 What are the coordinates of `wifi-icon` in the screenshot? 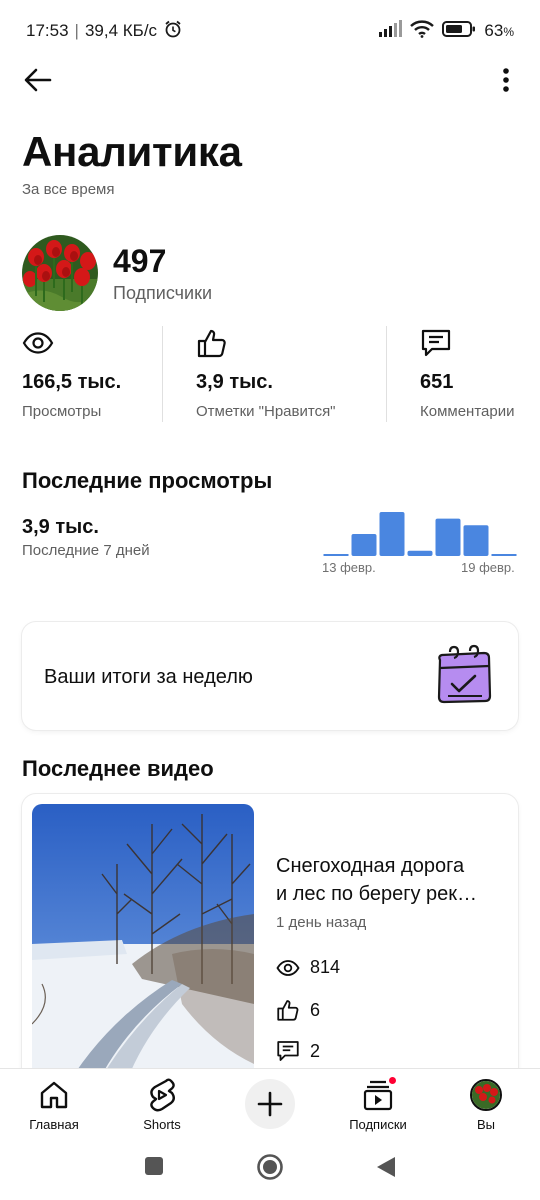 It's located at (422, 31).